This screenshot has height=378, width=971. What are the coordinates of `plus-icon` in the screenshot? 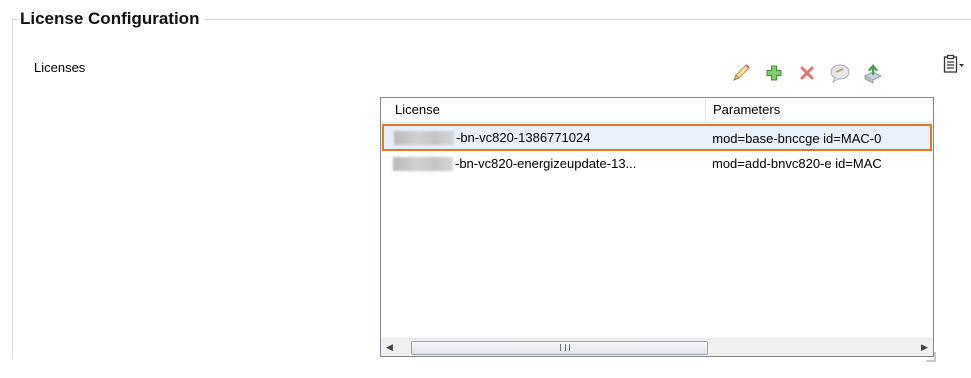 It's located at (774, 73).